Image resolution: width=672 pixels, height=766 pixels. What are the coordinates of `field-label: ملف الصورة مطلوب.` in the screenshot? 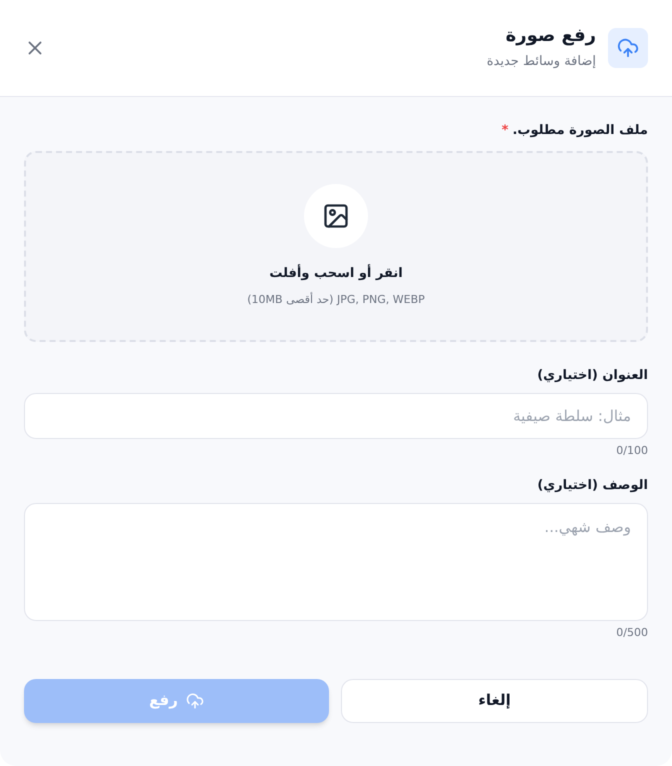 It's located at (580, 131).